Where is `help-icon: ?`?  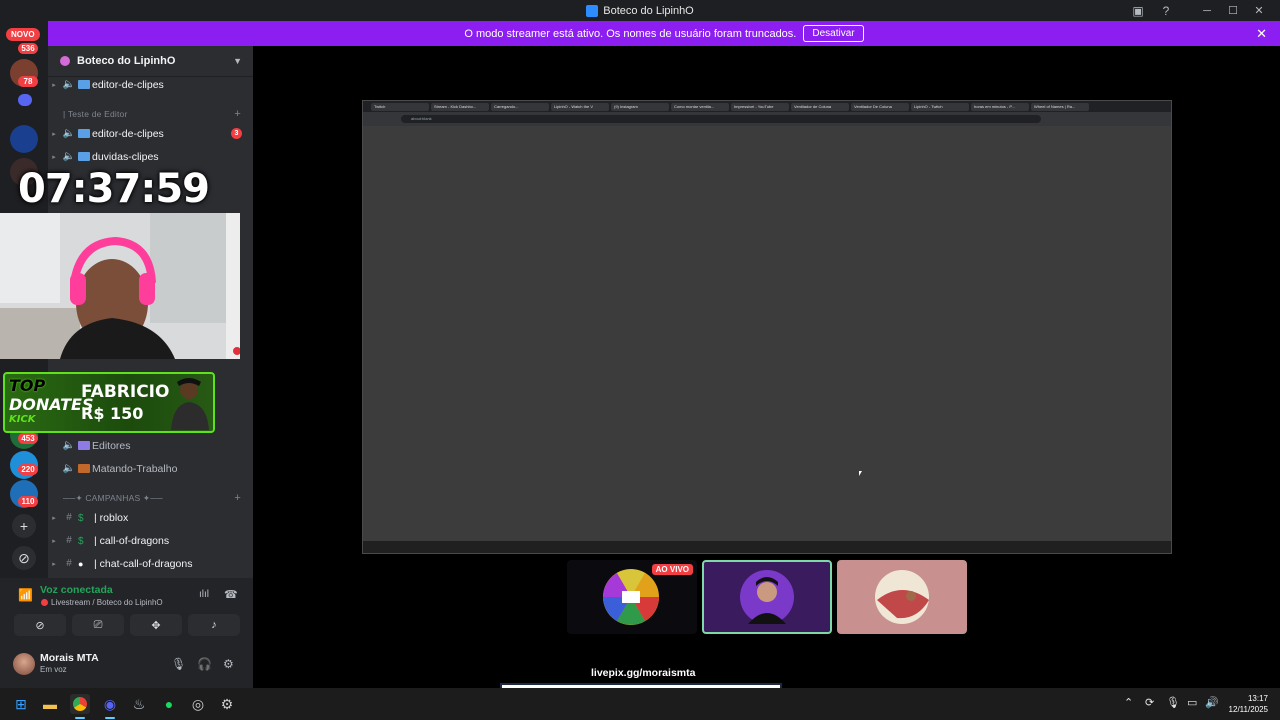
help-icon: ? is located at coordinates (1166, 10).